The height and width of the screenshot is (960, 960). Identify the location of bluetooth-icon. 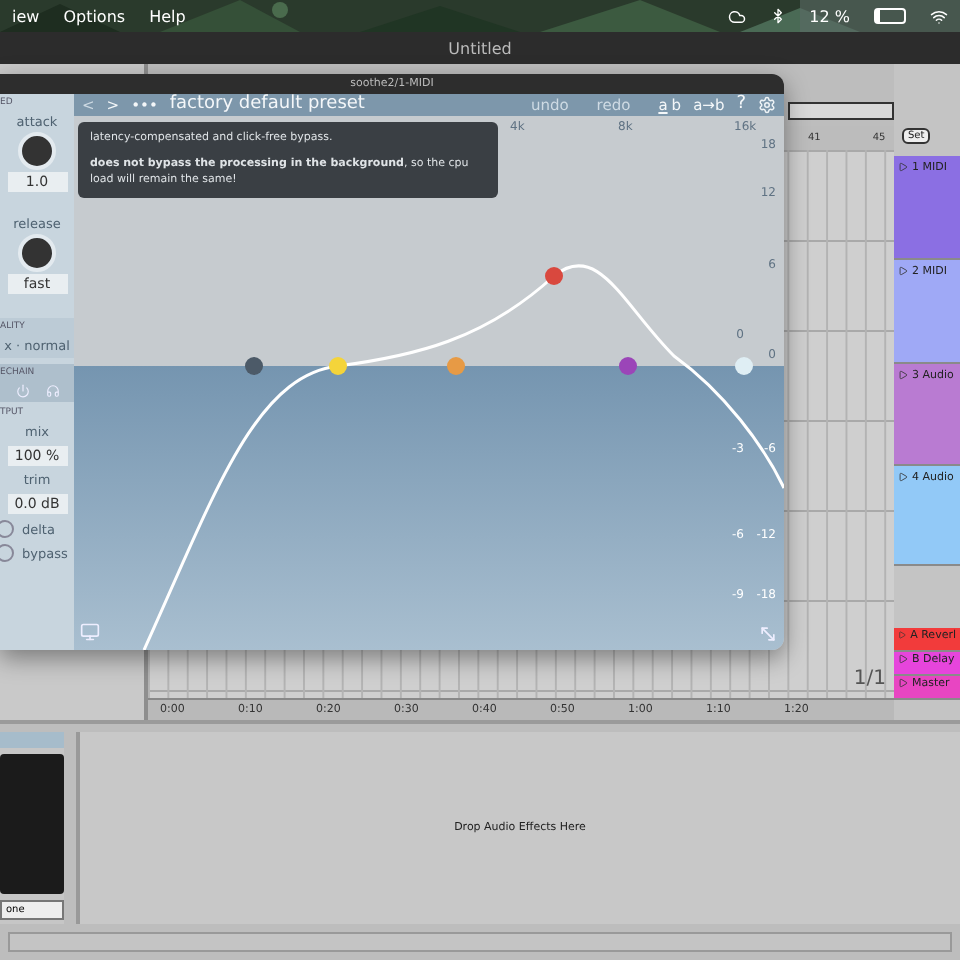
(777, 16).